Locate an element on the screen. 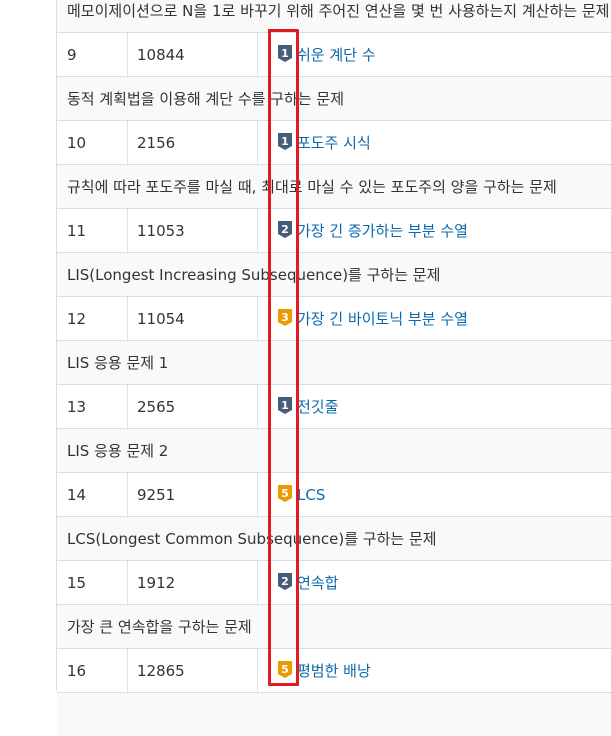  problem-title-cell: 2 연속합 is located at coordinates (444, 583).